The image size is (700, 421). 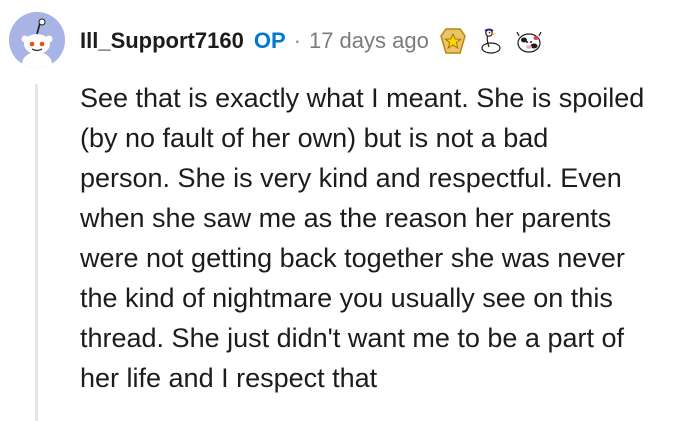 I want to click on comment-header: Ill_Support7160 OP · 17 days ago, so click(x=311, y=41).